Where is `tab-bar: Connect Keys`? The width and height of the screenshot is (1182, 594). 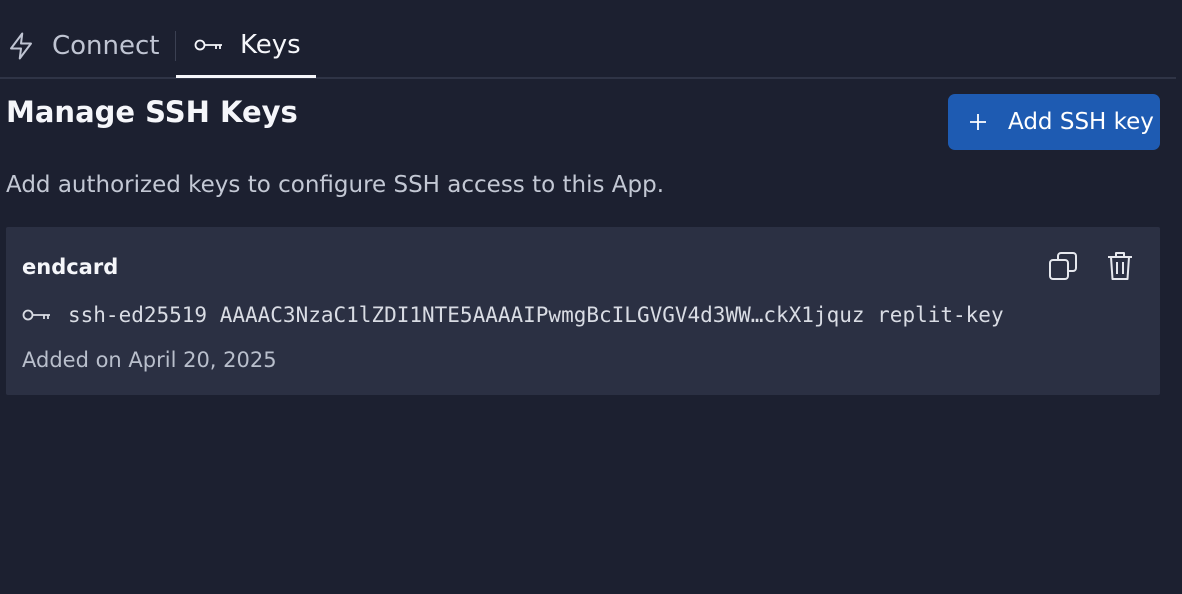
tab-bar: Connect Keys is located at coordinates (588, 39).